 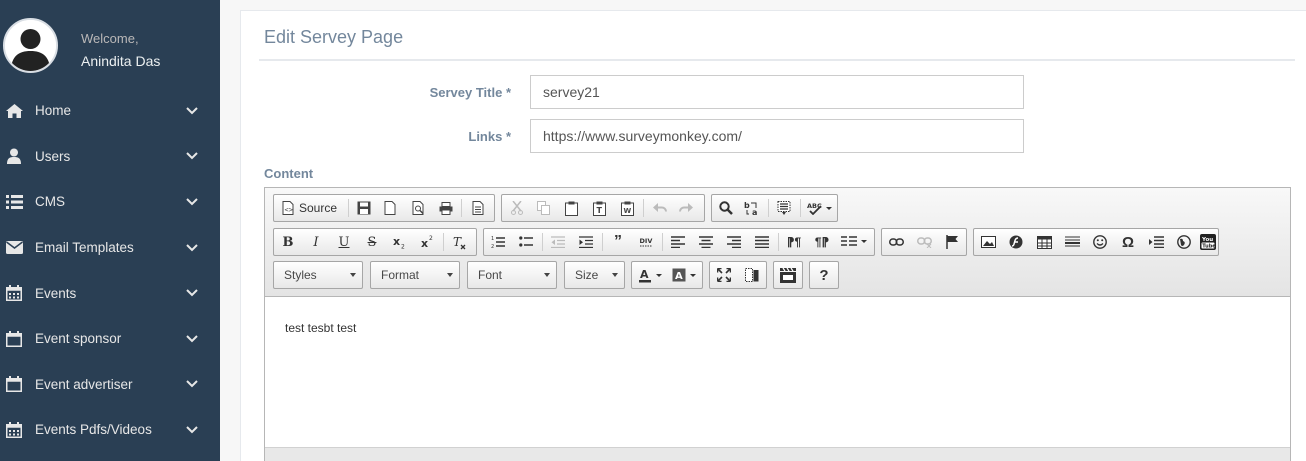 I want to click on table-icon, so click(x=1044, y=242).